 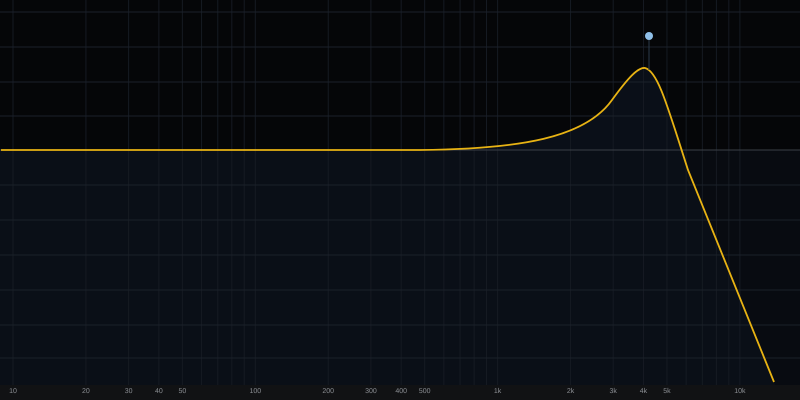 I want to click on filter-handle, so click(x=649, y=51).